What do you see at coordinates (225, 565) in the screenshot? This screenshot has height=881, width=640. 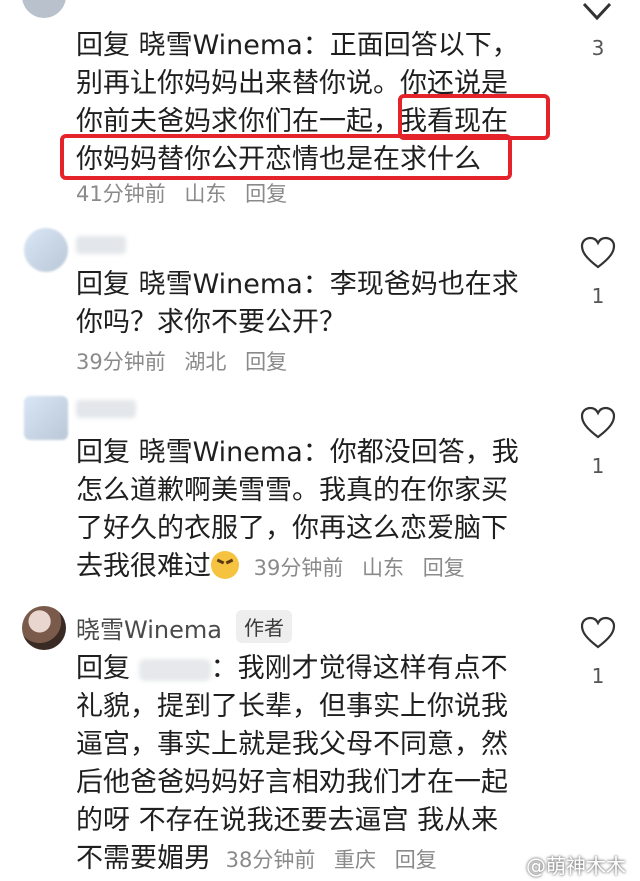 I see `tired-face-emoji` at bounding box center [225, 565].